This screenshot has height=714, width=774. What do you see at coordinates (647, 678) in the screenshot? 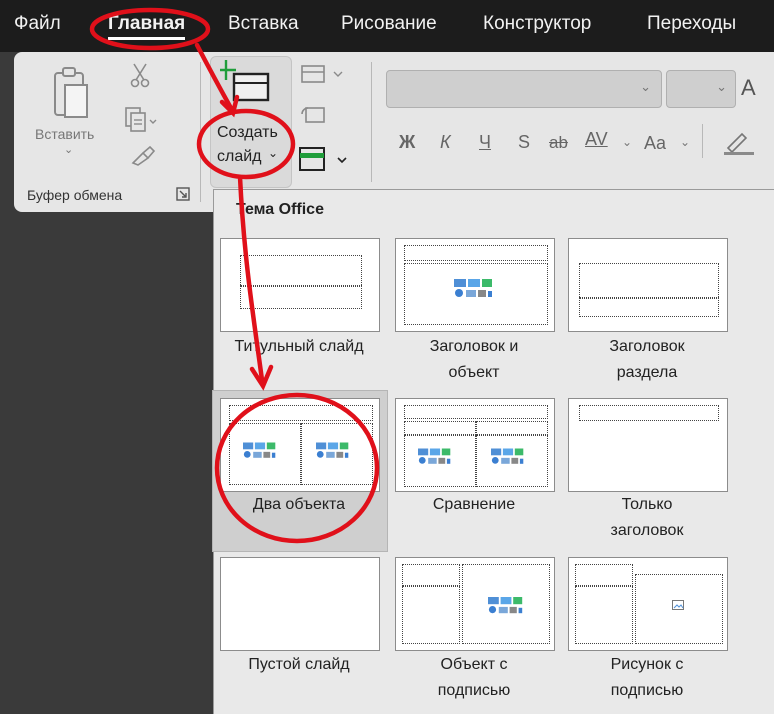
I see `layout-label-picture-caption: Рисунок с подписью` at bounding box center [647, 678].